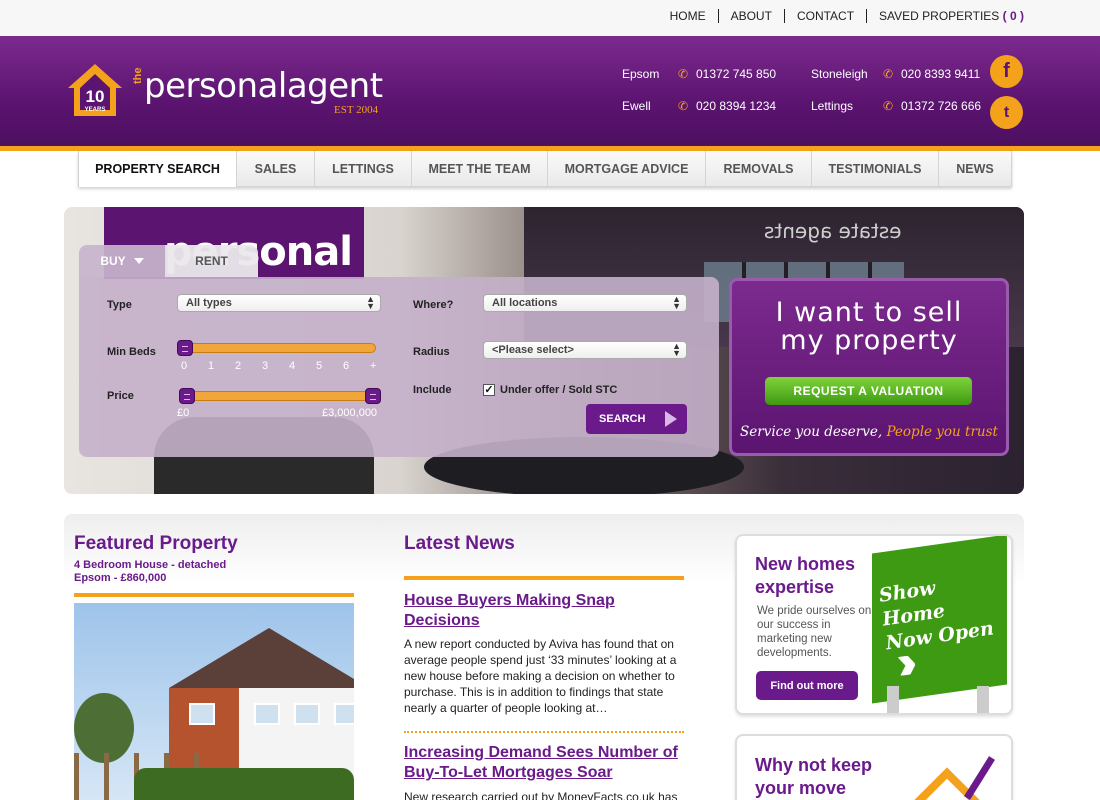 This screenshot has width=1100, height=800. I want to click on facebook-glyph: f, so click(1006, 71).